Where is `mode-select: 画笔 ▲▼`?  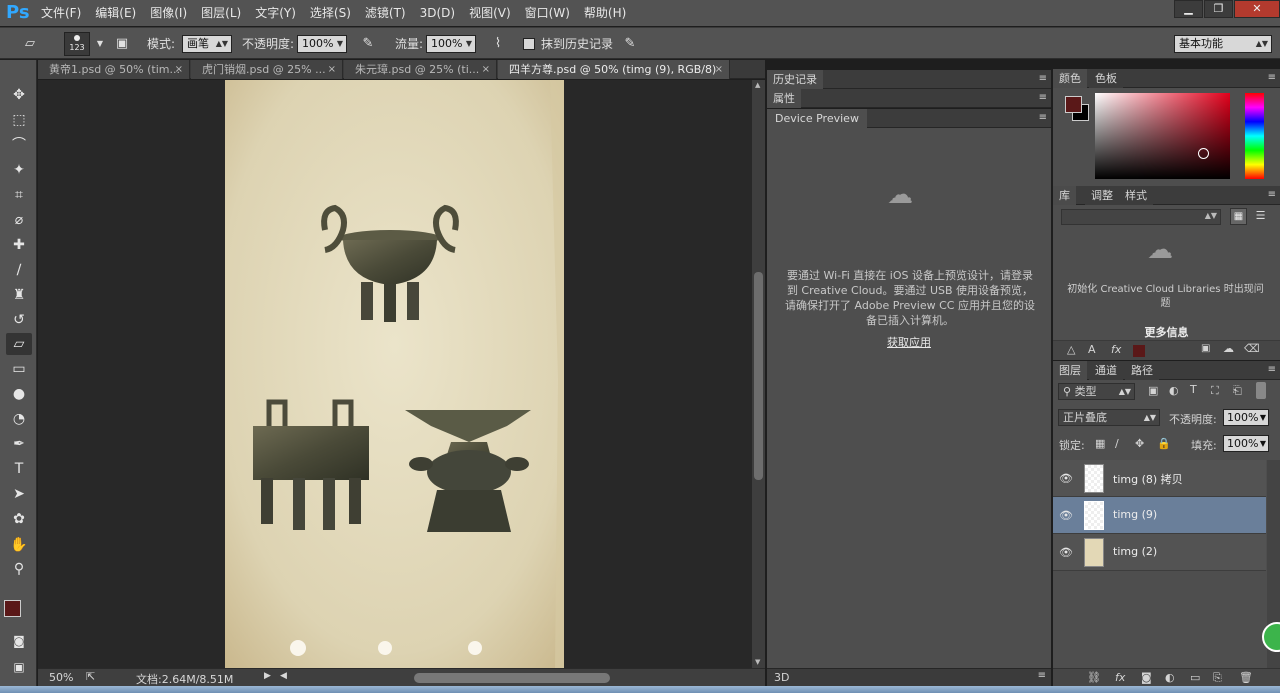 mode-select: 画笔 ▲▼ is located at coordinates (207, 44).